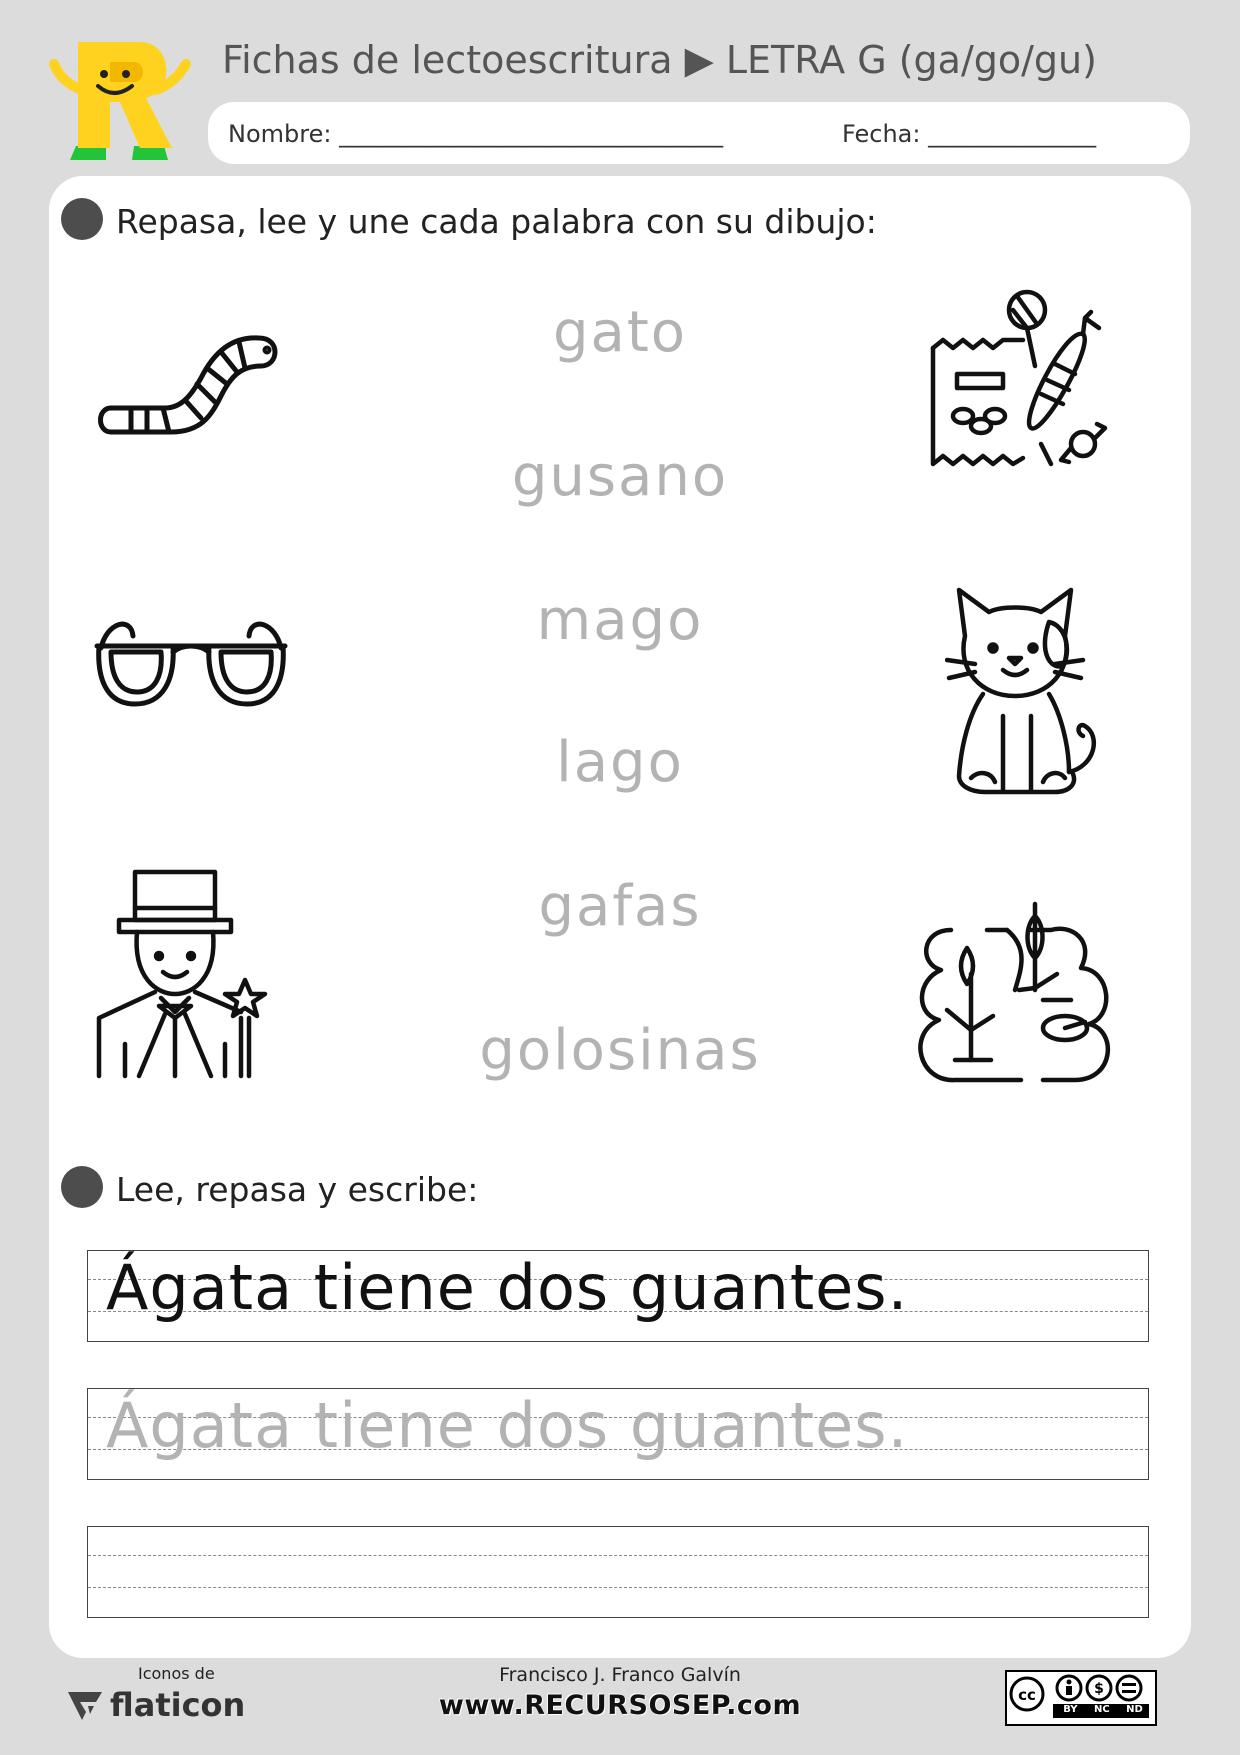 The image size is (1240, 1755). Describe the element at coordinates (1134, 1709) in the screenshot. I see `license-nd: ND` at that location.